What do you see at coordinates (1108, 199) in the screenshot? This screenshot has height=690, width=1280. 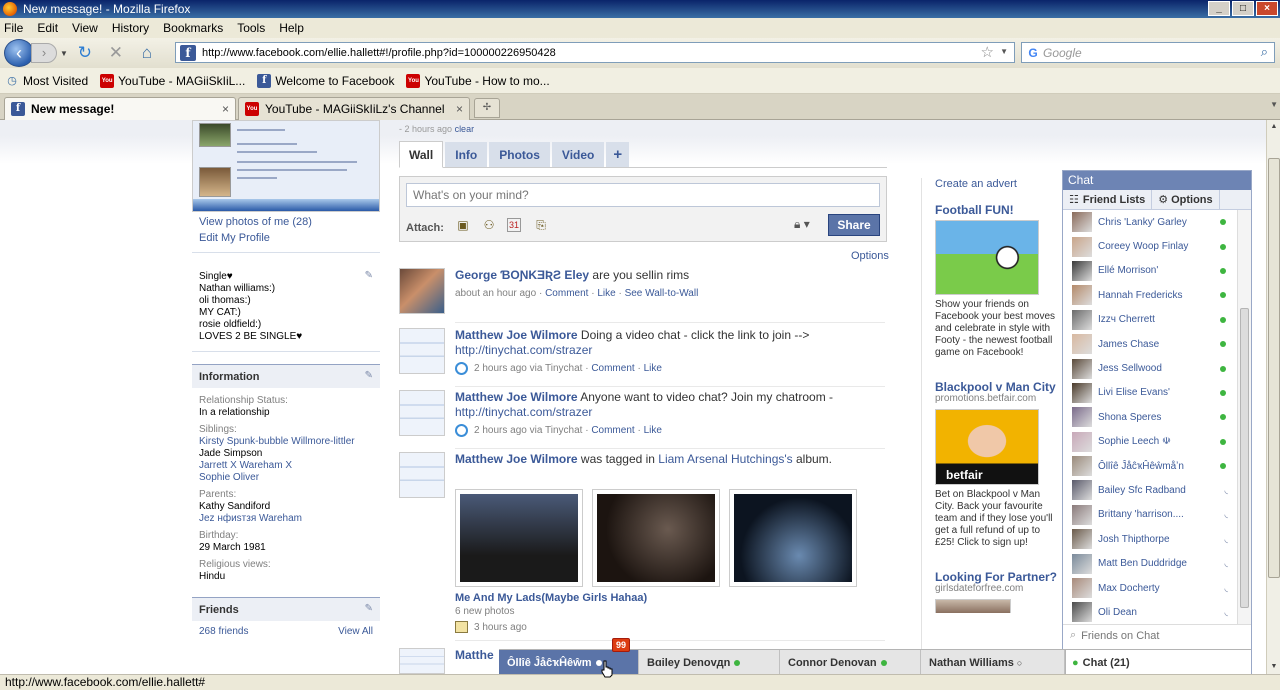 I see `friend-lists-button: ☷ Friend Lists` at bounding box center [1108, 199].